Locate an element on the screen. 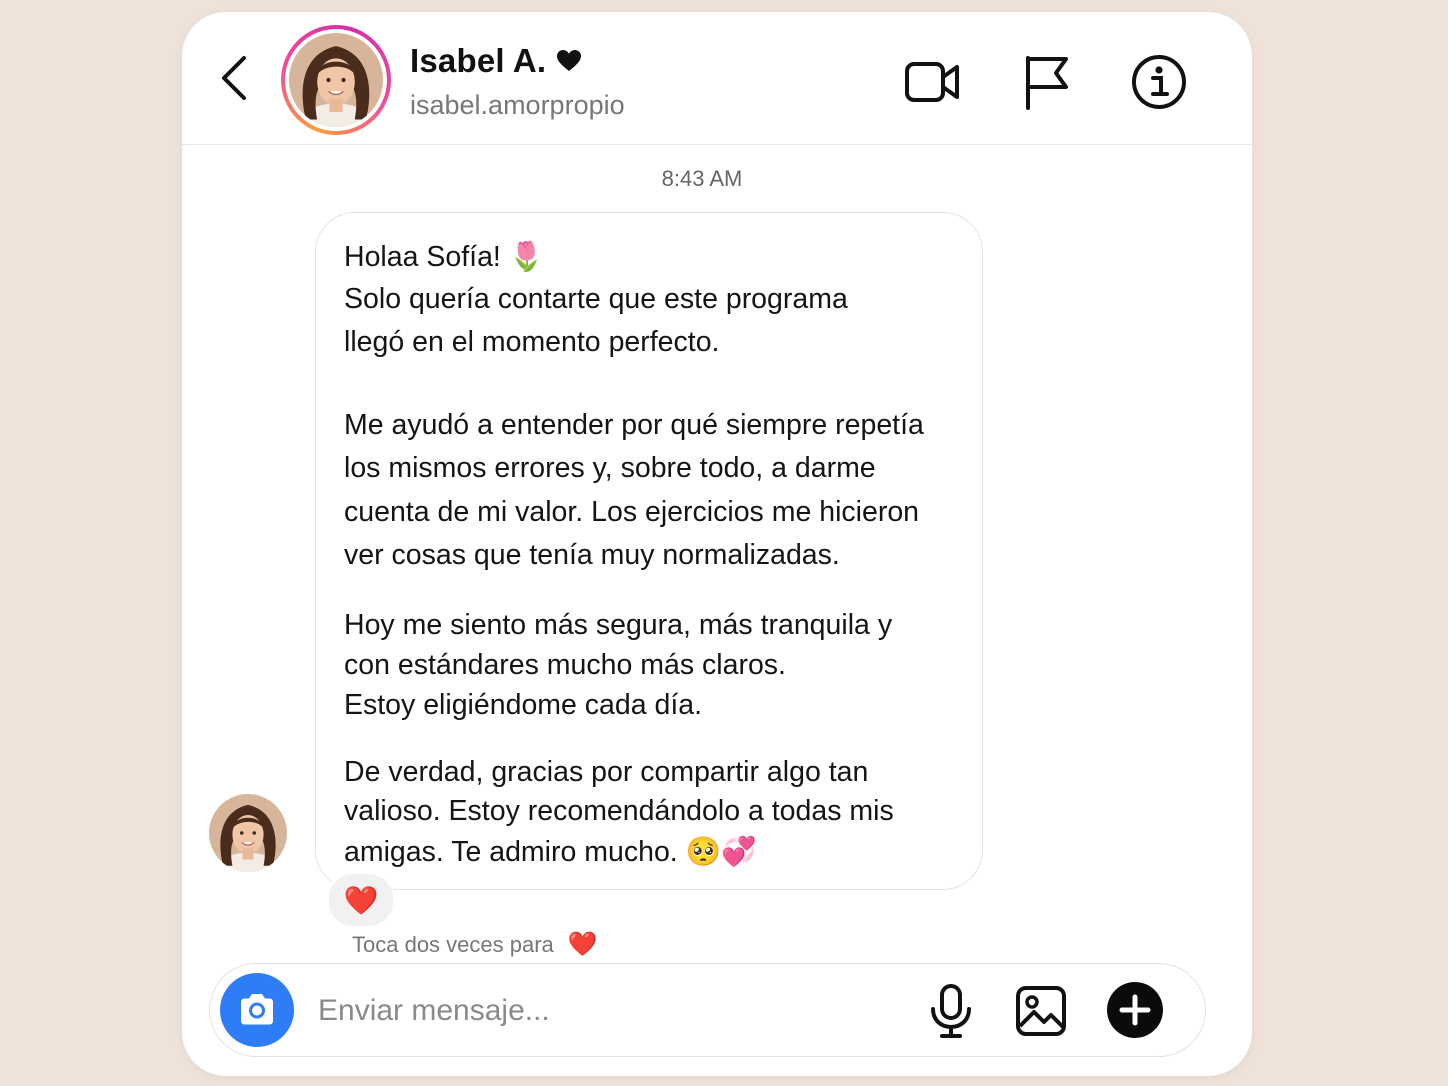 This screenshot has height=1086, width=1448. back-button is located at coordinates (237, 77).